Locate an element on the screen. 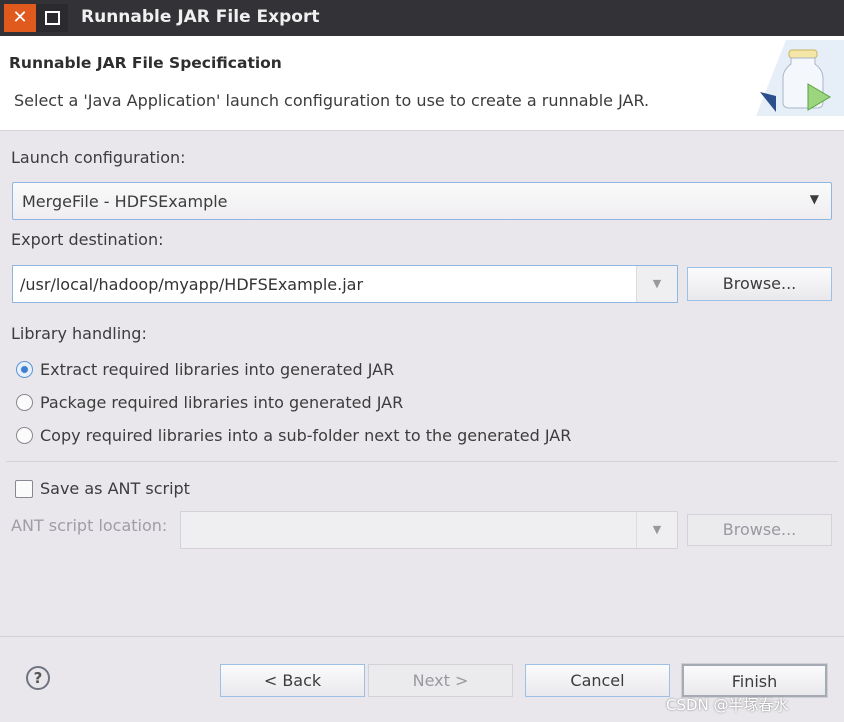 This screenshot has width=844, height=722. save-ant-checkbox is located at coordinates (24, 489).